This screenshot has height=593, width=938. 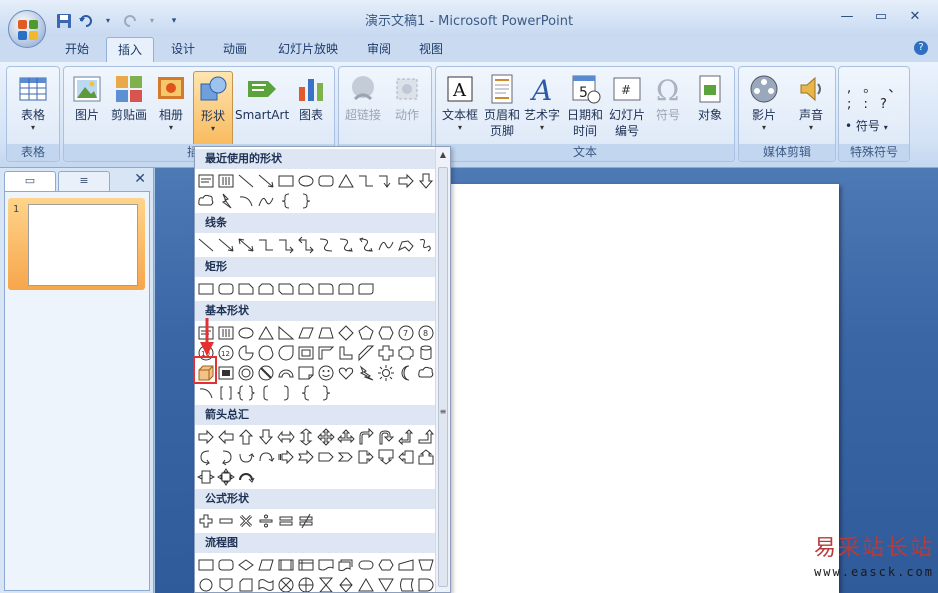 I want to click on elbow-connector-shape-icon, so click(x=266, y=245).